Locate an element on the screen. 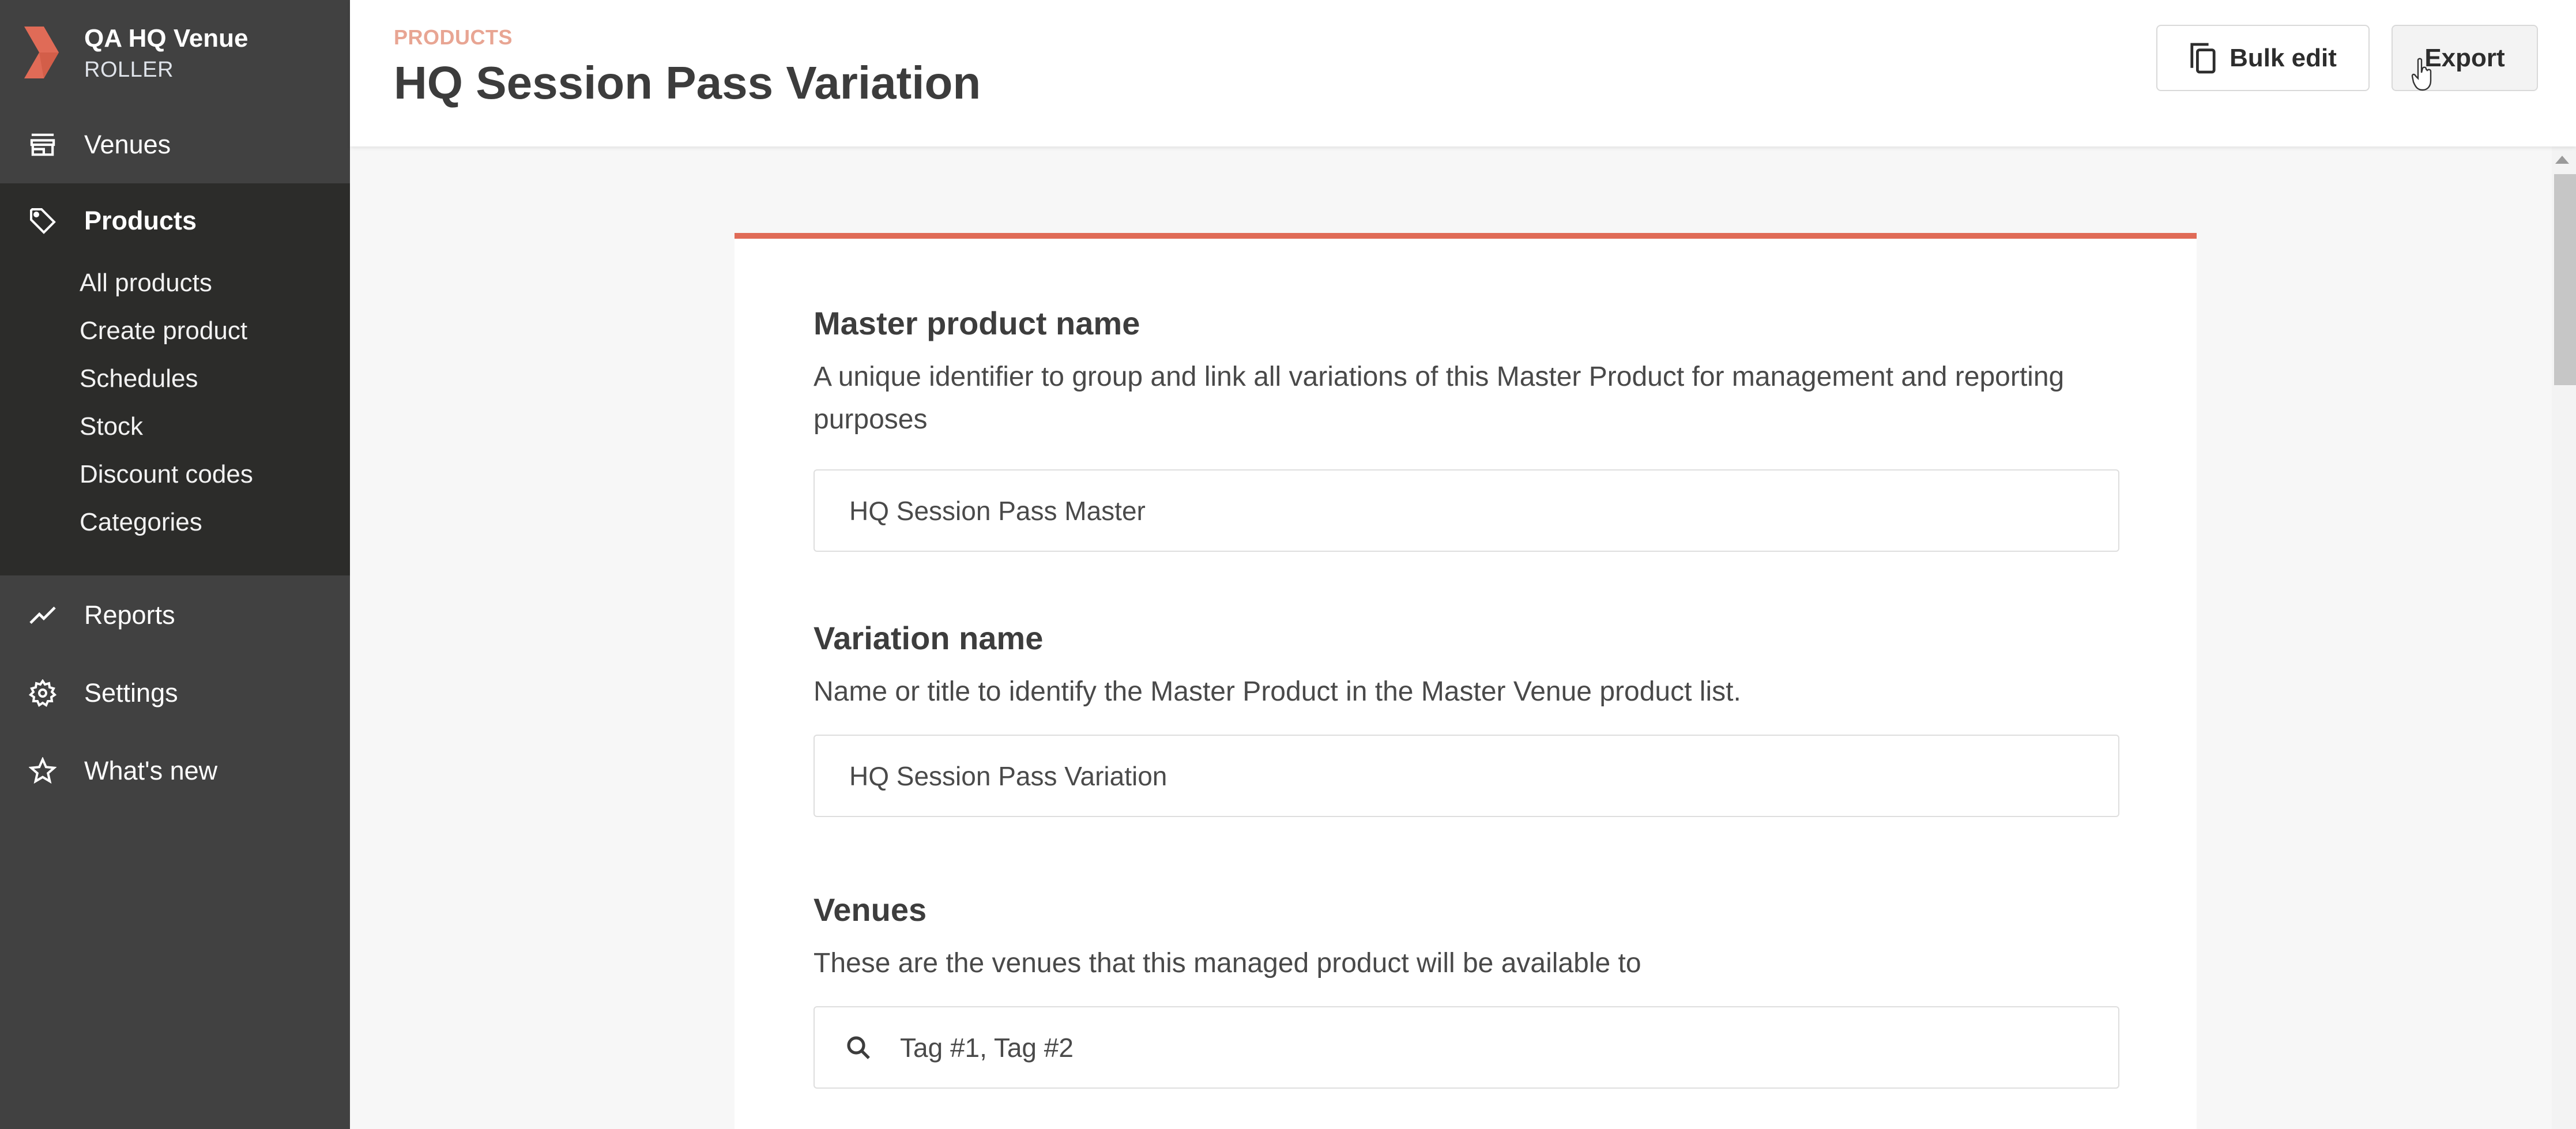  sidebar-subitem-stock: Stock is located at coordinates (111, 426).